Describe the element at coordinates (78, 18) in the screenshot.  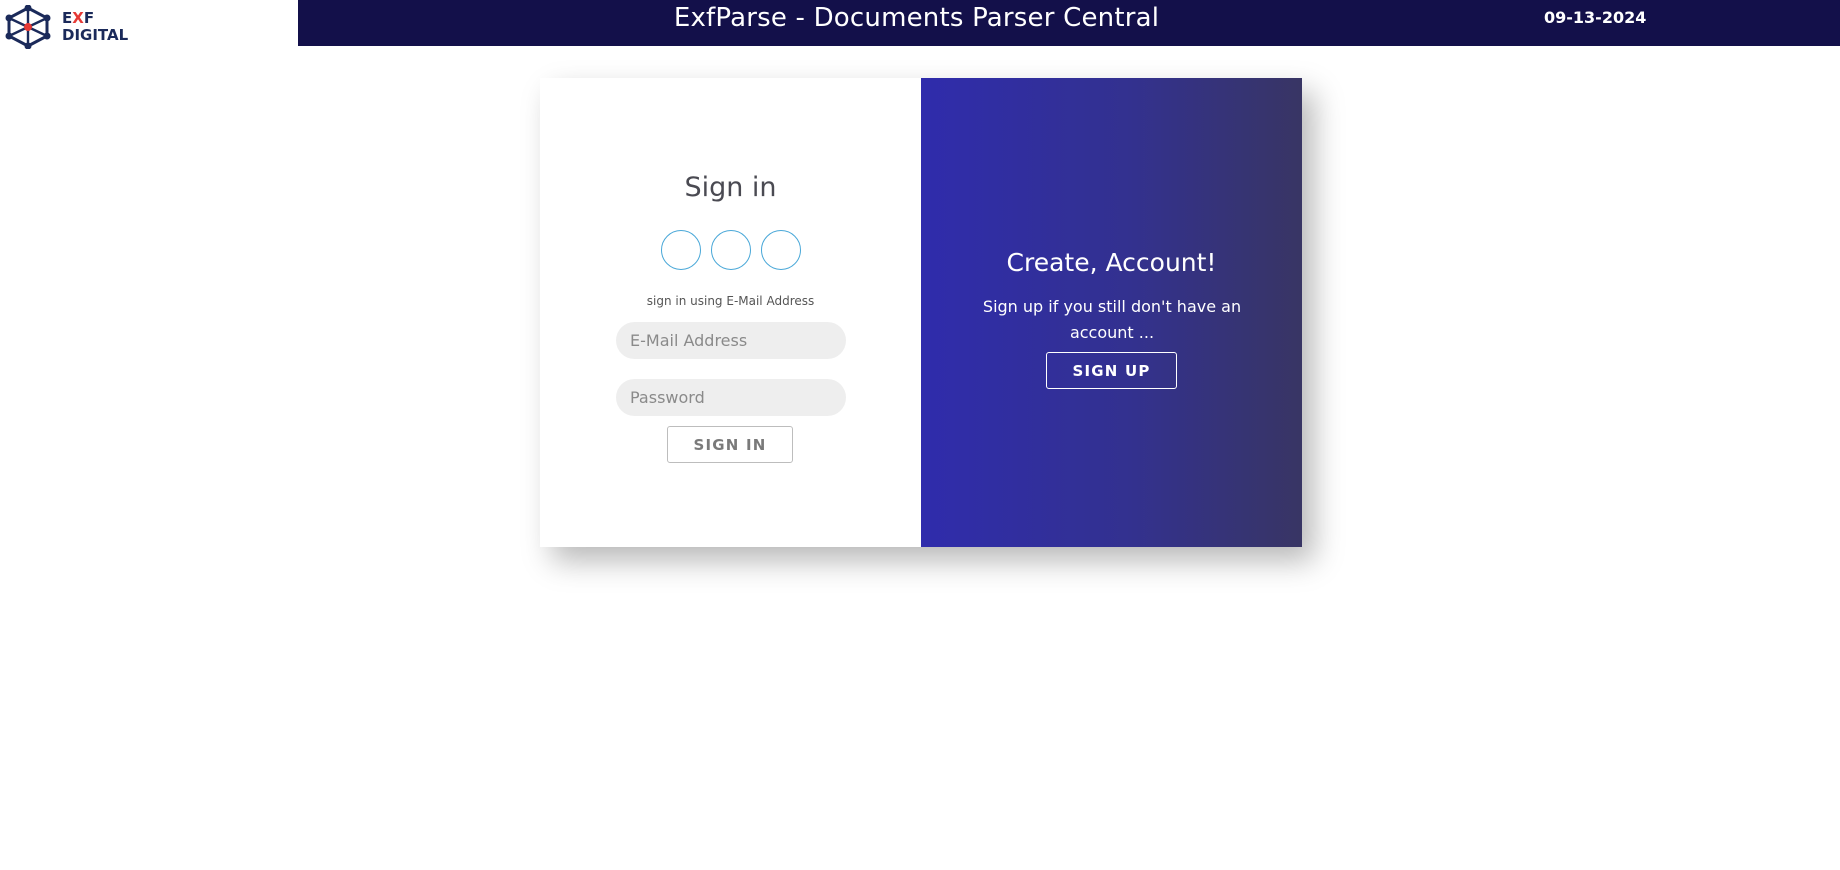
I see `logo-letter-x: X` at that location.